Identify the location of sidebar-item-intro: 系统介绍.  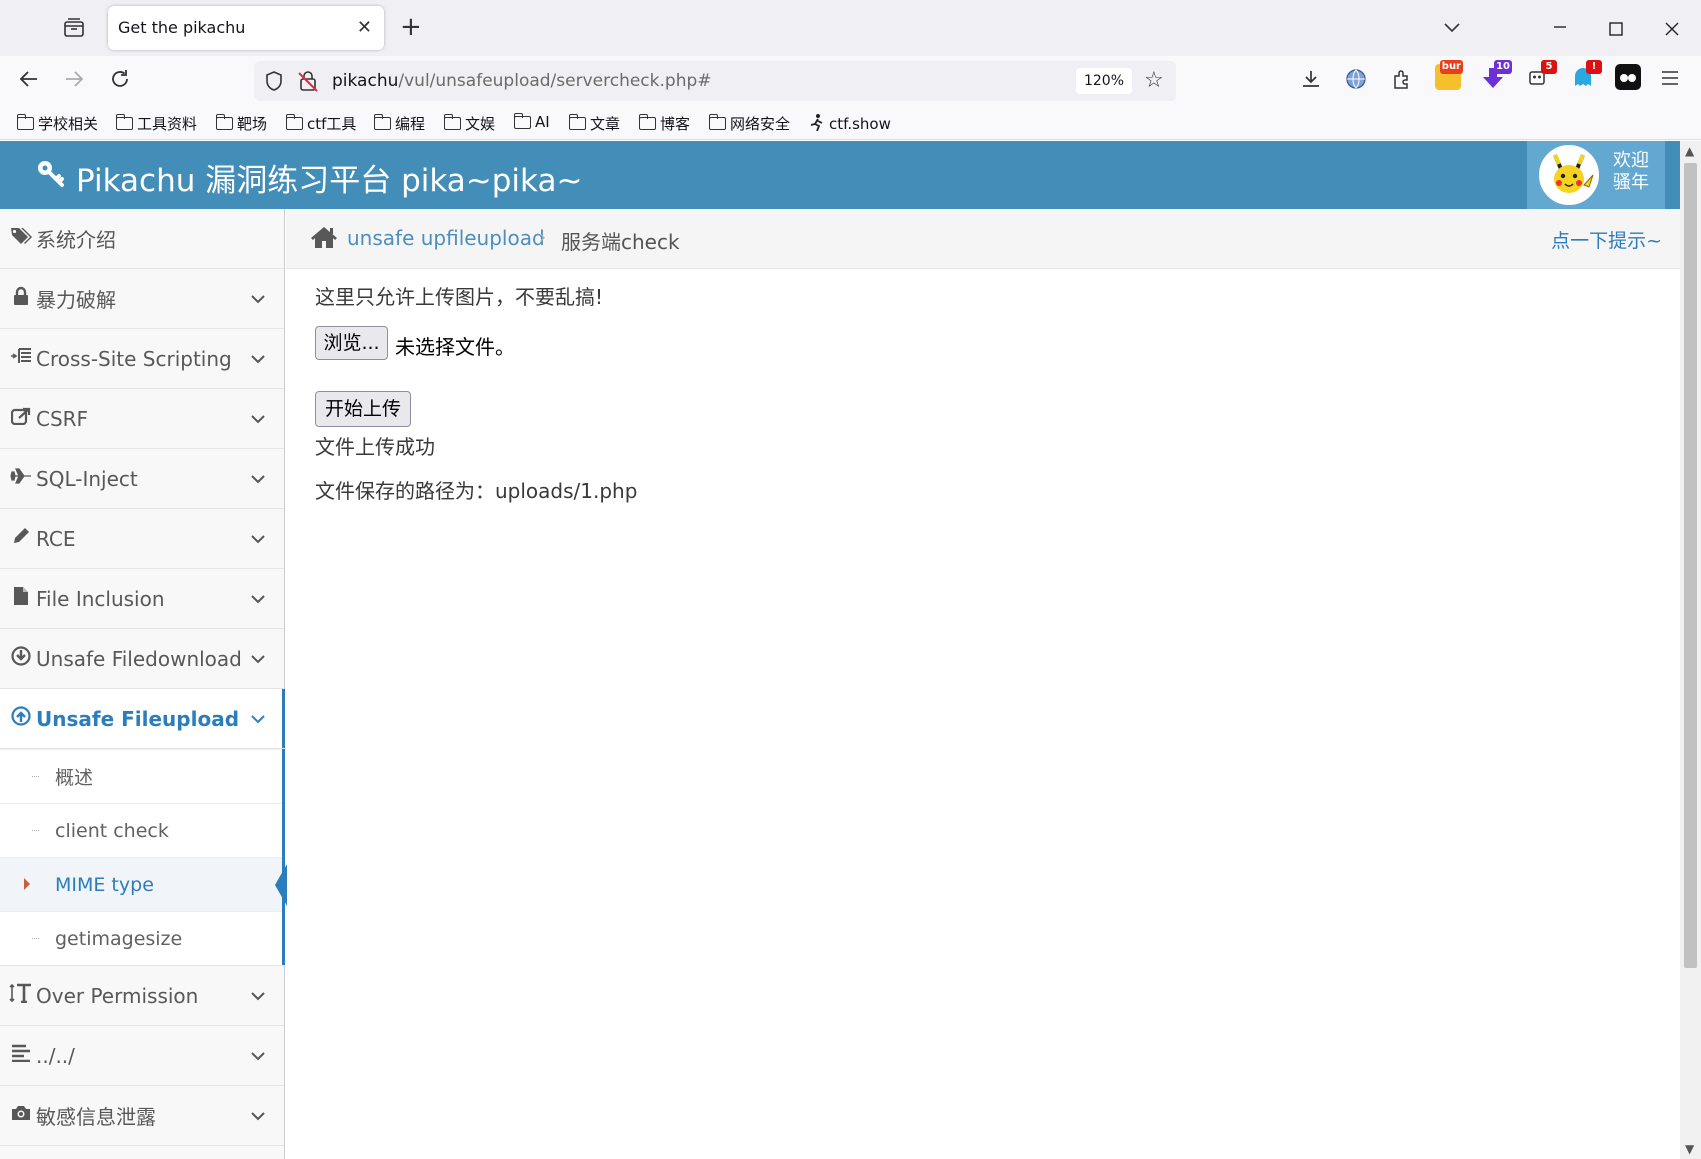
(142, 239).